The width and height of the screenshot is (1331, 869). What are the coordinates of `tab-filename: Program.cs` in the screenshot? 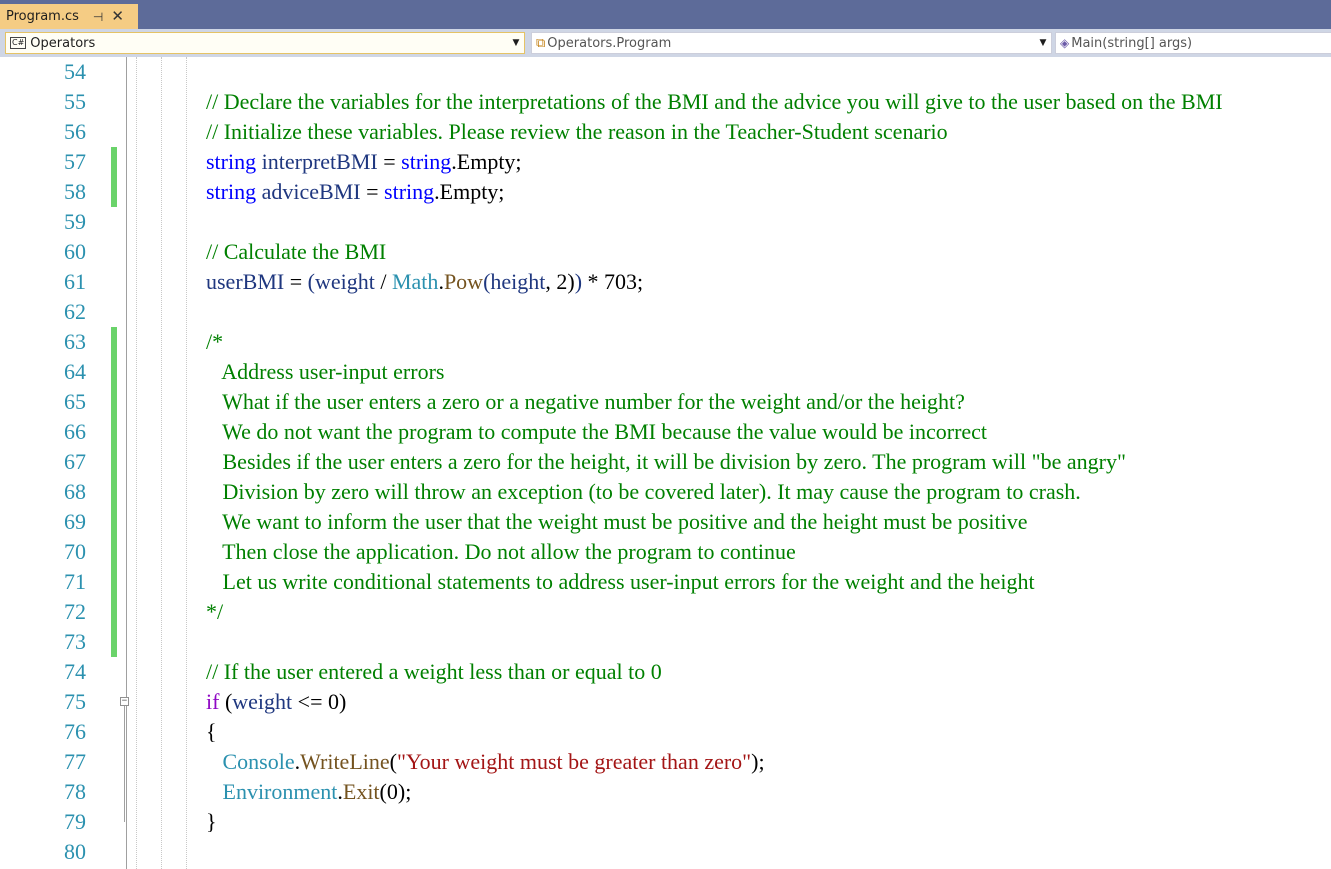 It's located at (42, 16).